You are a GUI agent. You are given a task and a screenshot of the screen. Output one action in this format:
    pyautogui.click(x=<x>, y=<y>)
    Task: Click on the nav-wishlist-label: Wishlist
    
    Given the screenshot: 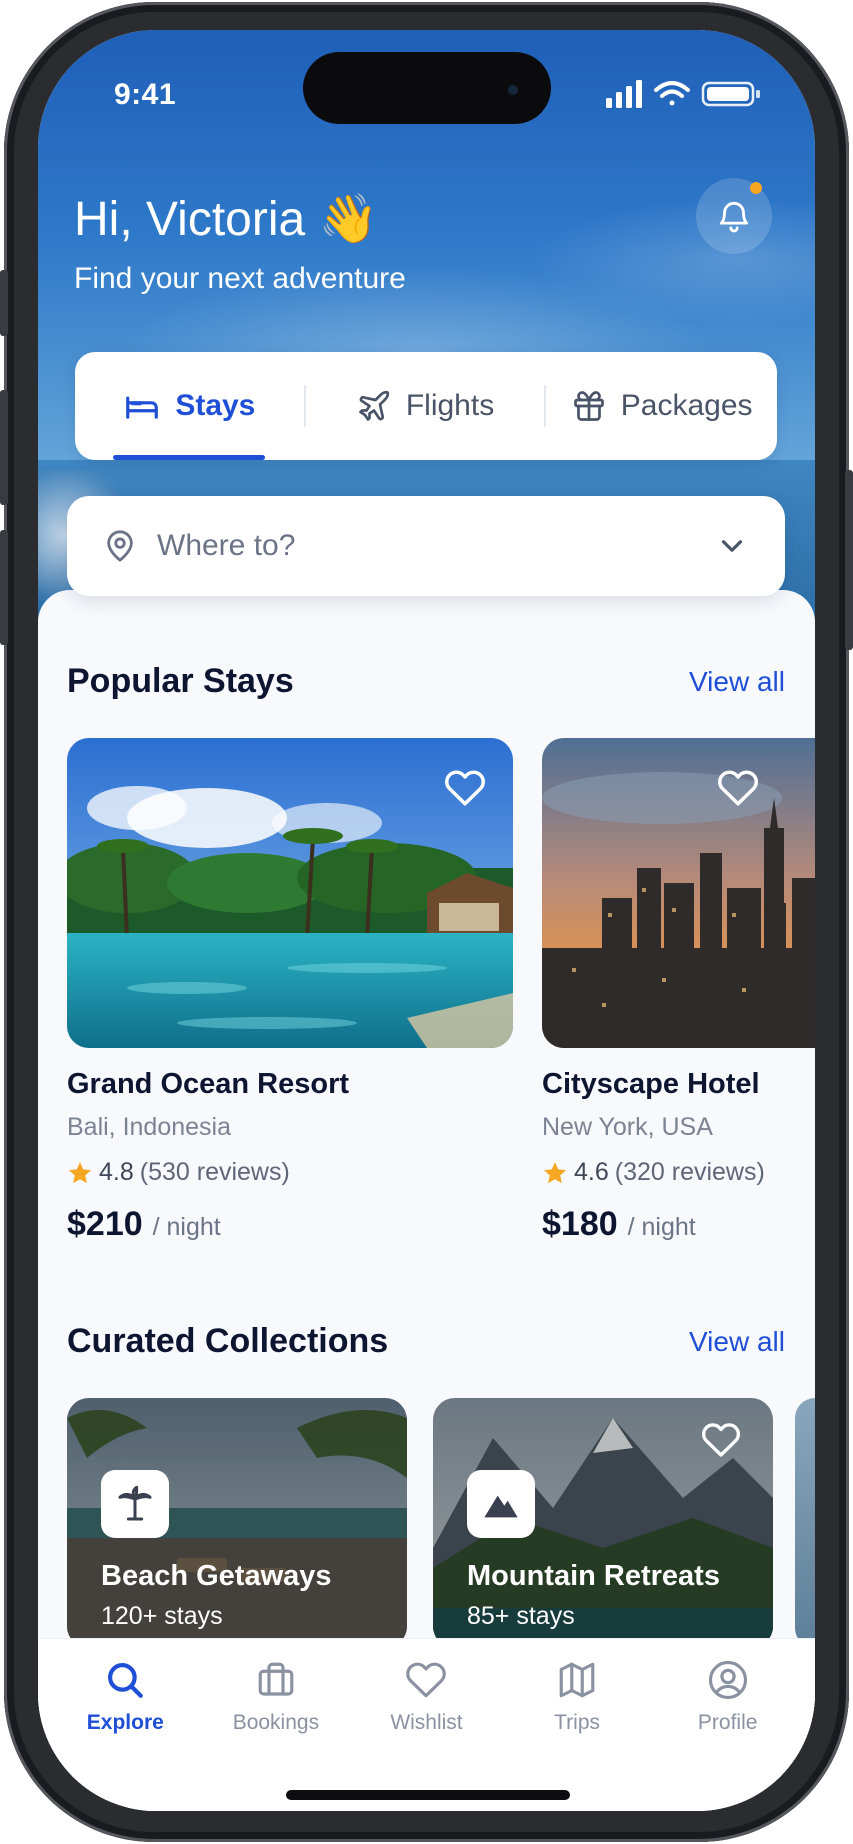 What is the action you would take?
    pyautogui.click(x=426, y=1722)
    